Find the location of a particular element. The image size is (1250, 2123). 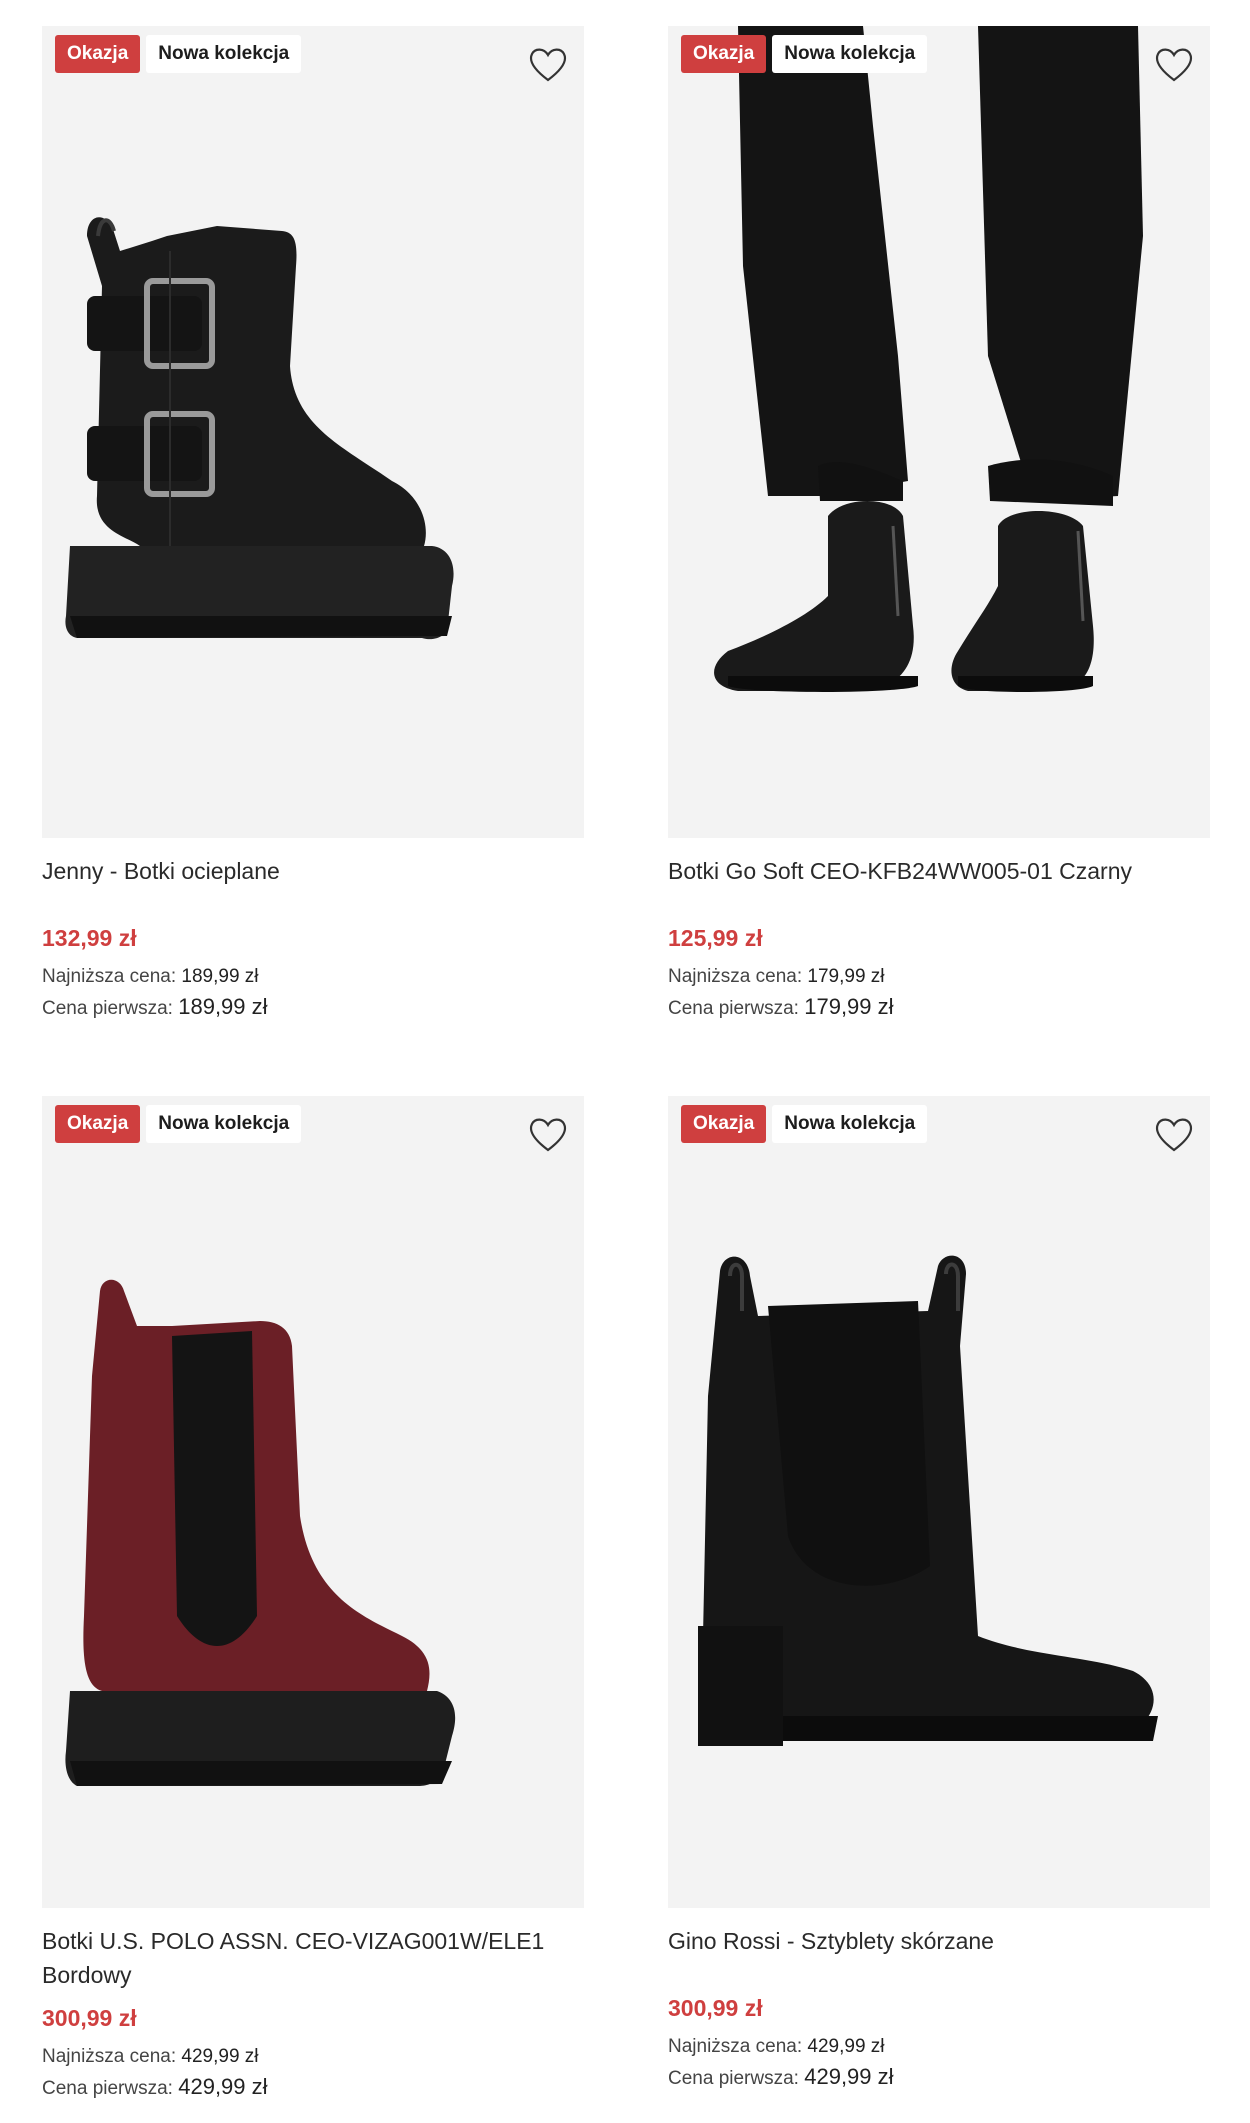

first-price-value: 179,99 zł is located at coordinates (849, 1006).